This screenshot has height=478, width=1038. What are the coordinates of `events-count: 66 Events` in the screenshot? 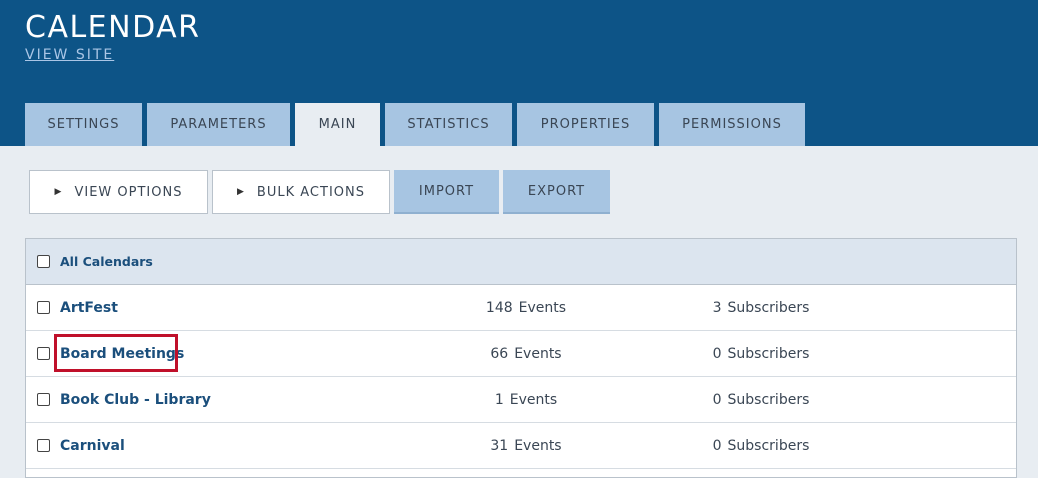 It's located at (526, 354).